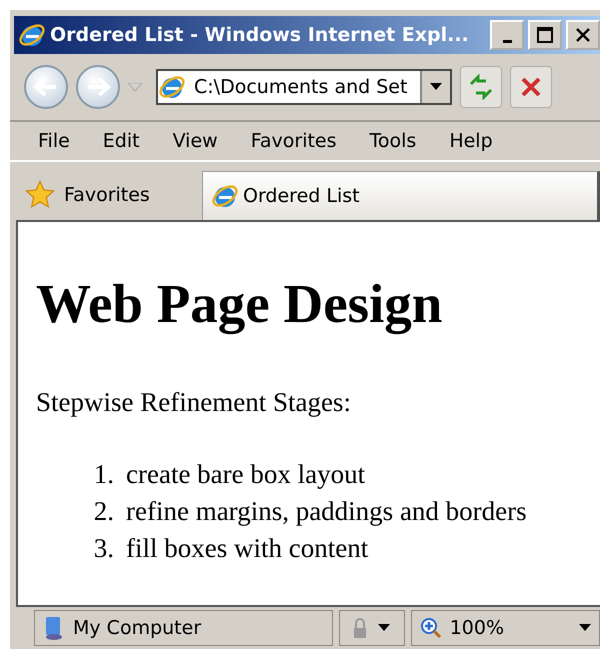 The height and width of the screenshot is (649, 600). Describe the element at coordinates (393, 141) in the screenshot. I see `menu-item: Tools` at that location.